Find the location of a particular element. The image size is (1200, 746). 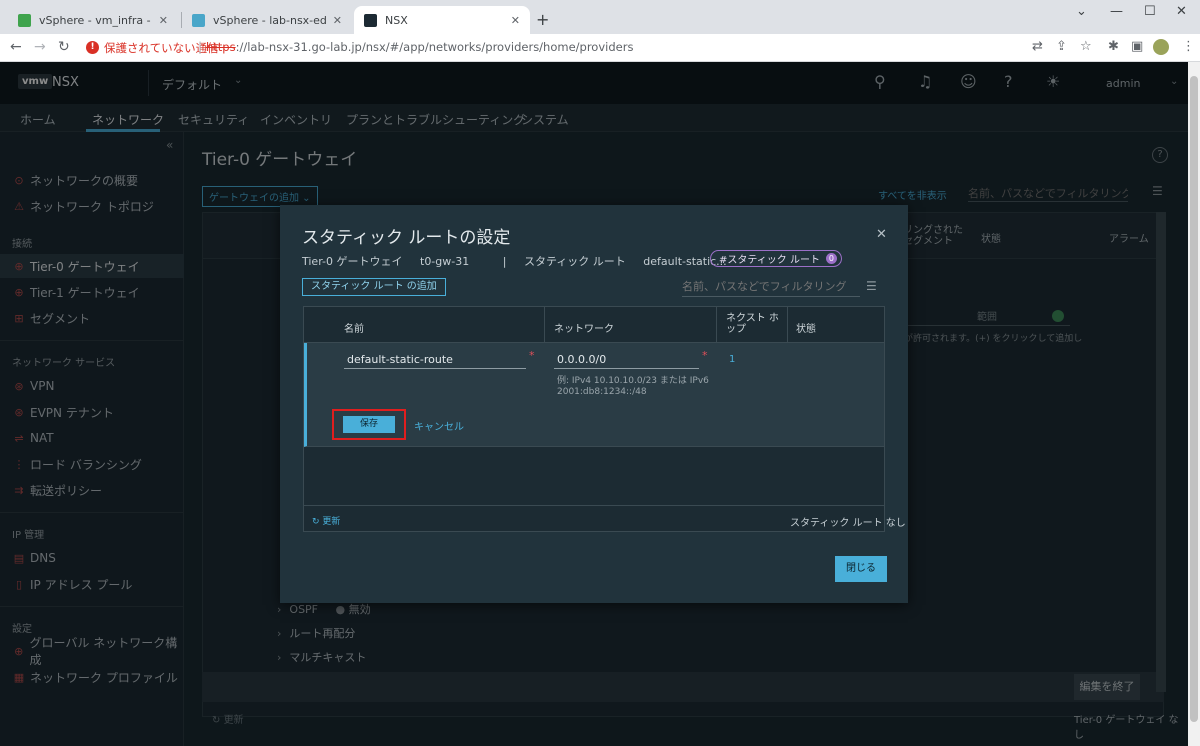

tag-count-badge: 0 is located at coordinates (831, 258).